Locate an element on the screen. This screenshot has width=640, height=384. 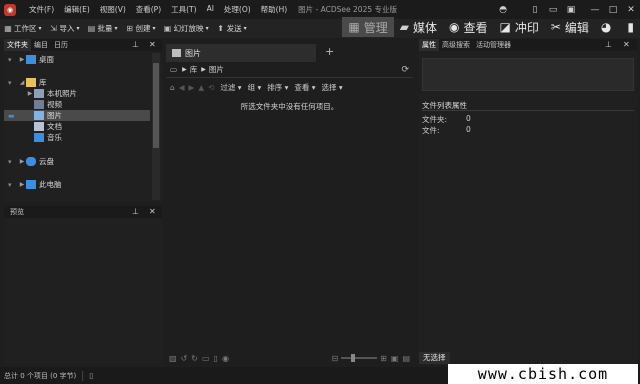
tab-pictures-label: 图片 is located at coordinates (193, 53).